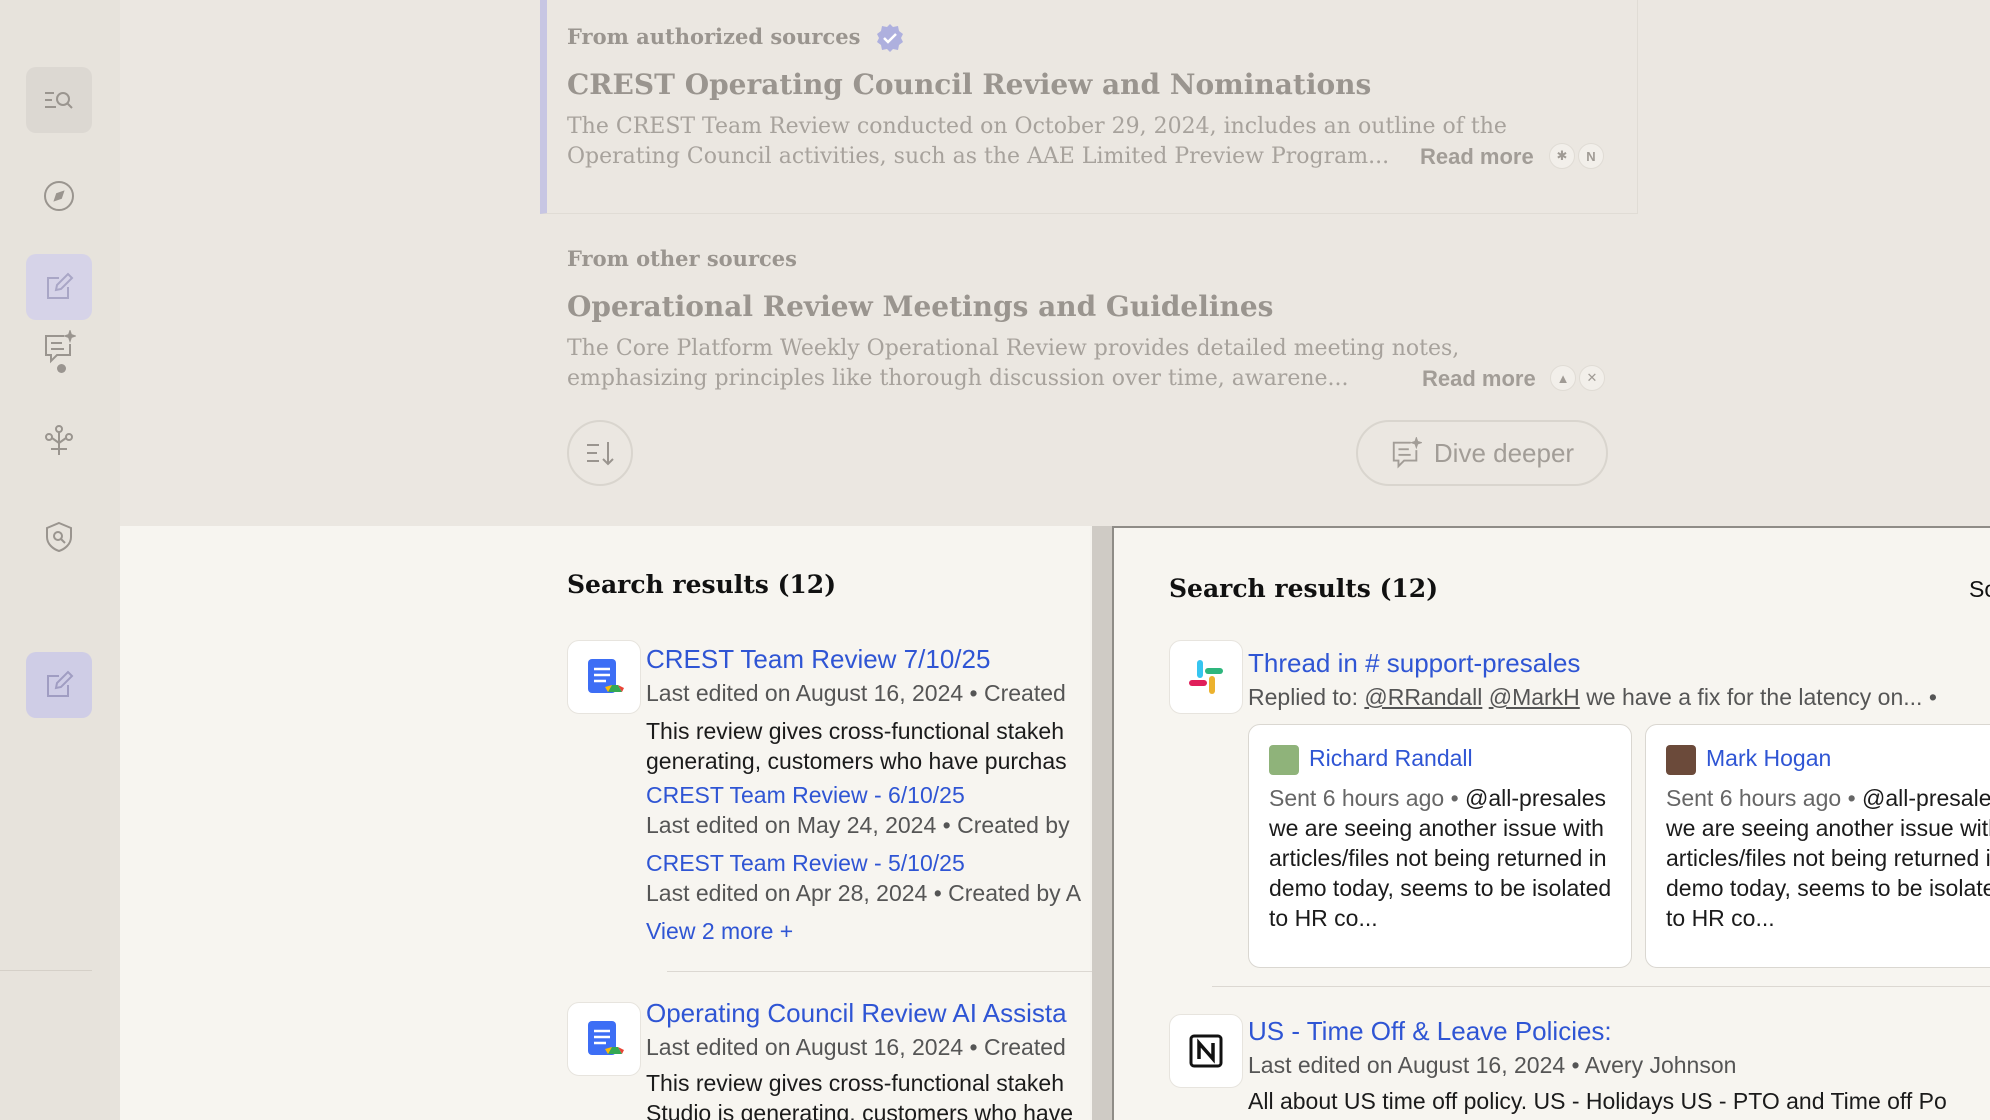 The width and height of the screenshot is (1990, 1120). I want to click on notion-icon, so click(1206, 1051).